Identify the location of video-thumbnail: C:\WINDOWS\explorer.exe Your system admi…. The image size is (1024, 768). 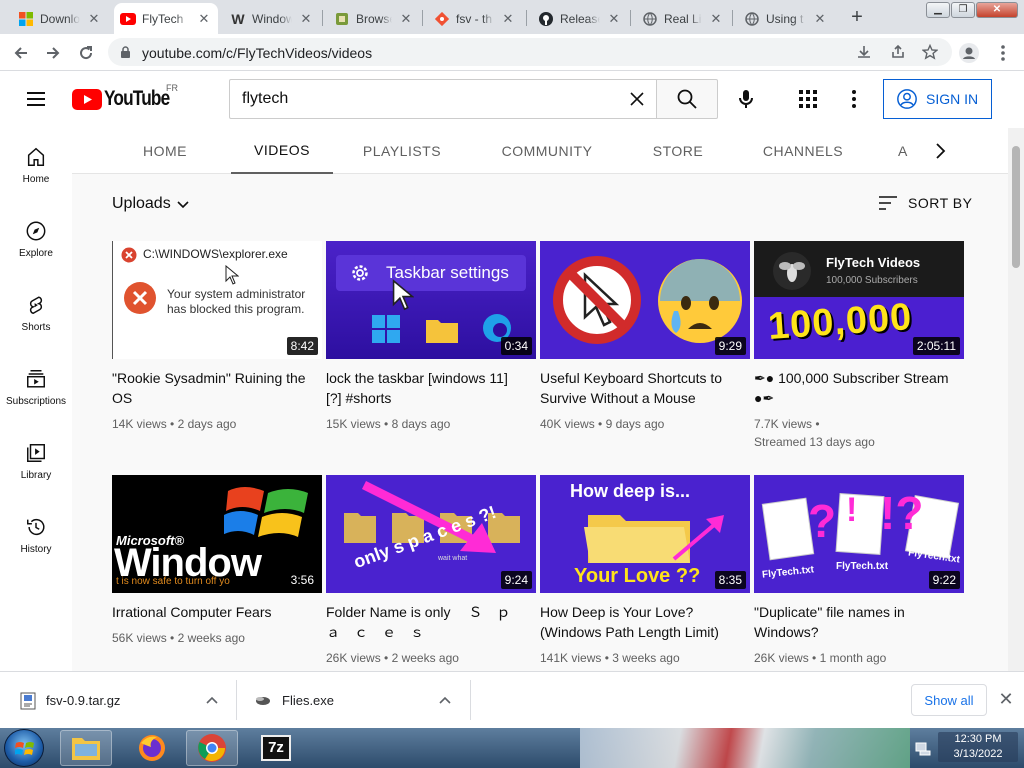
(217, 300).